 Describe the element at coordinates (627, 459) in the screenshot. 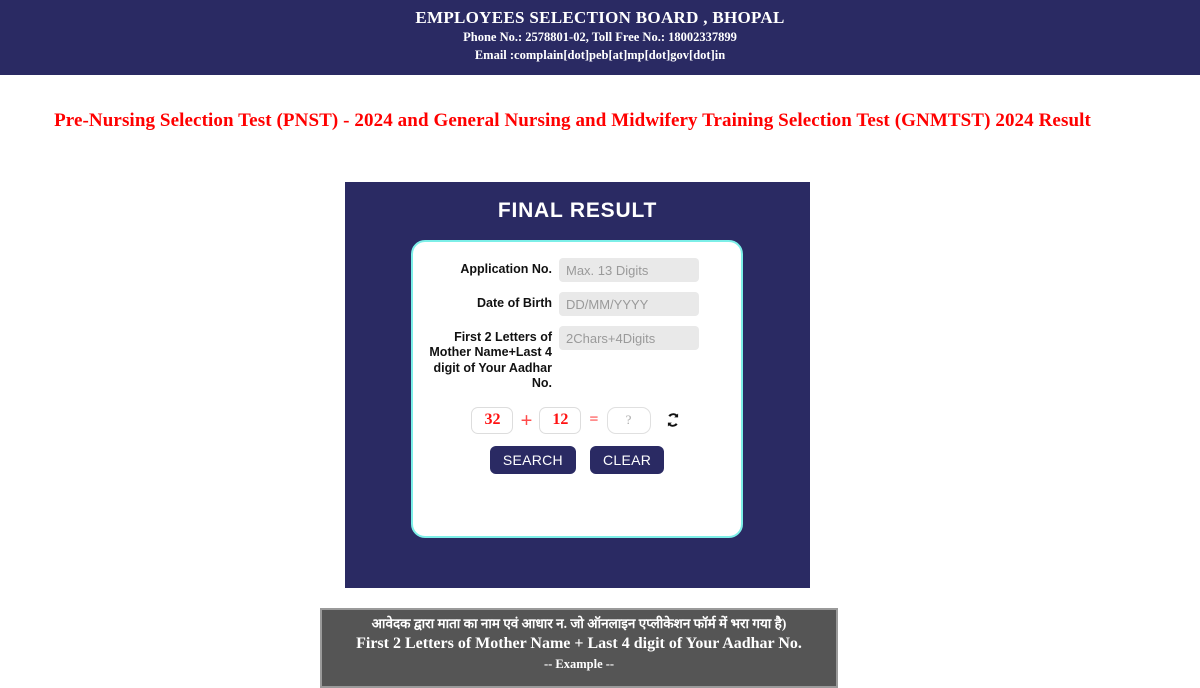

I see `clear-button: CLEAR` at that location.